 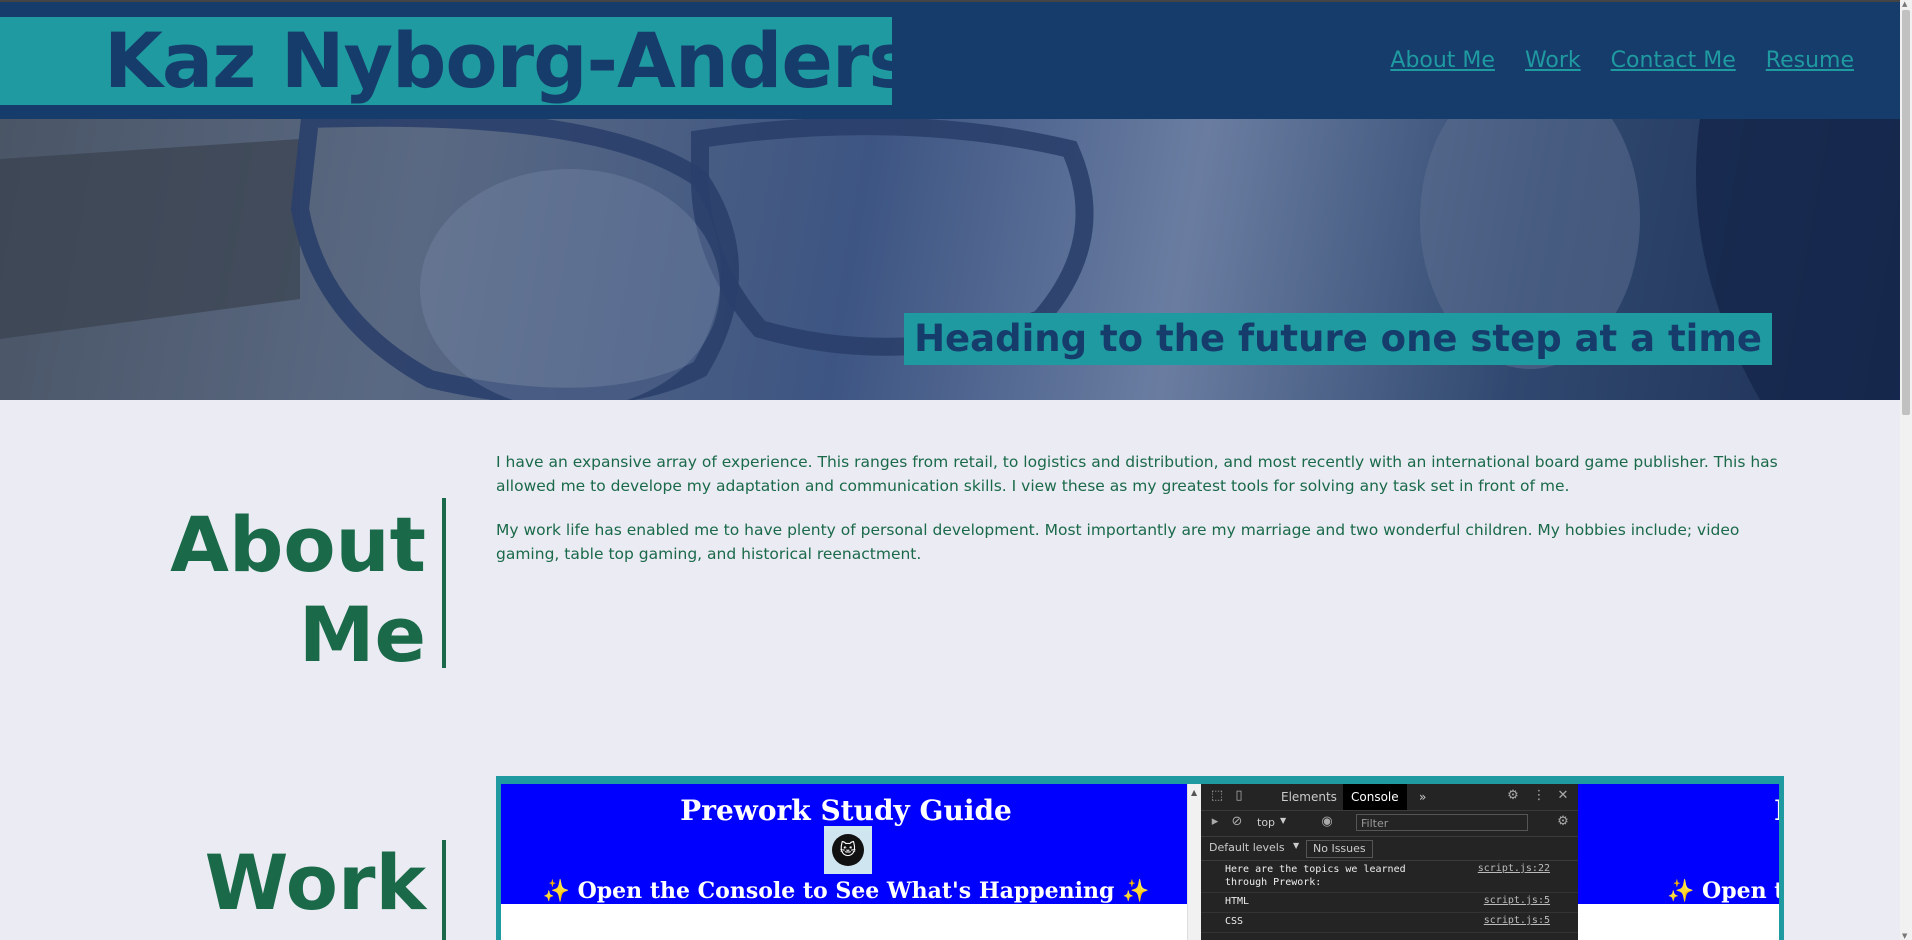 I want to click on console-settings-icon: ⚙, so click(x=1563, y=821).